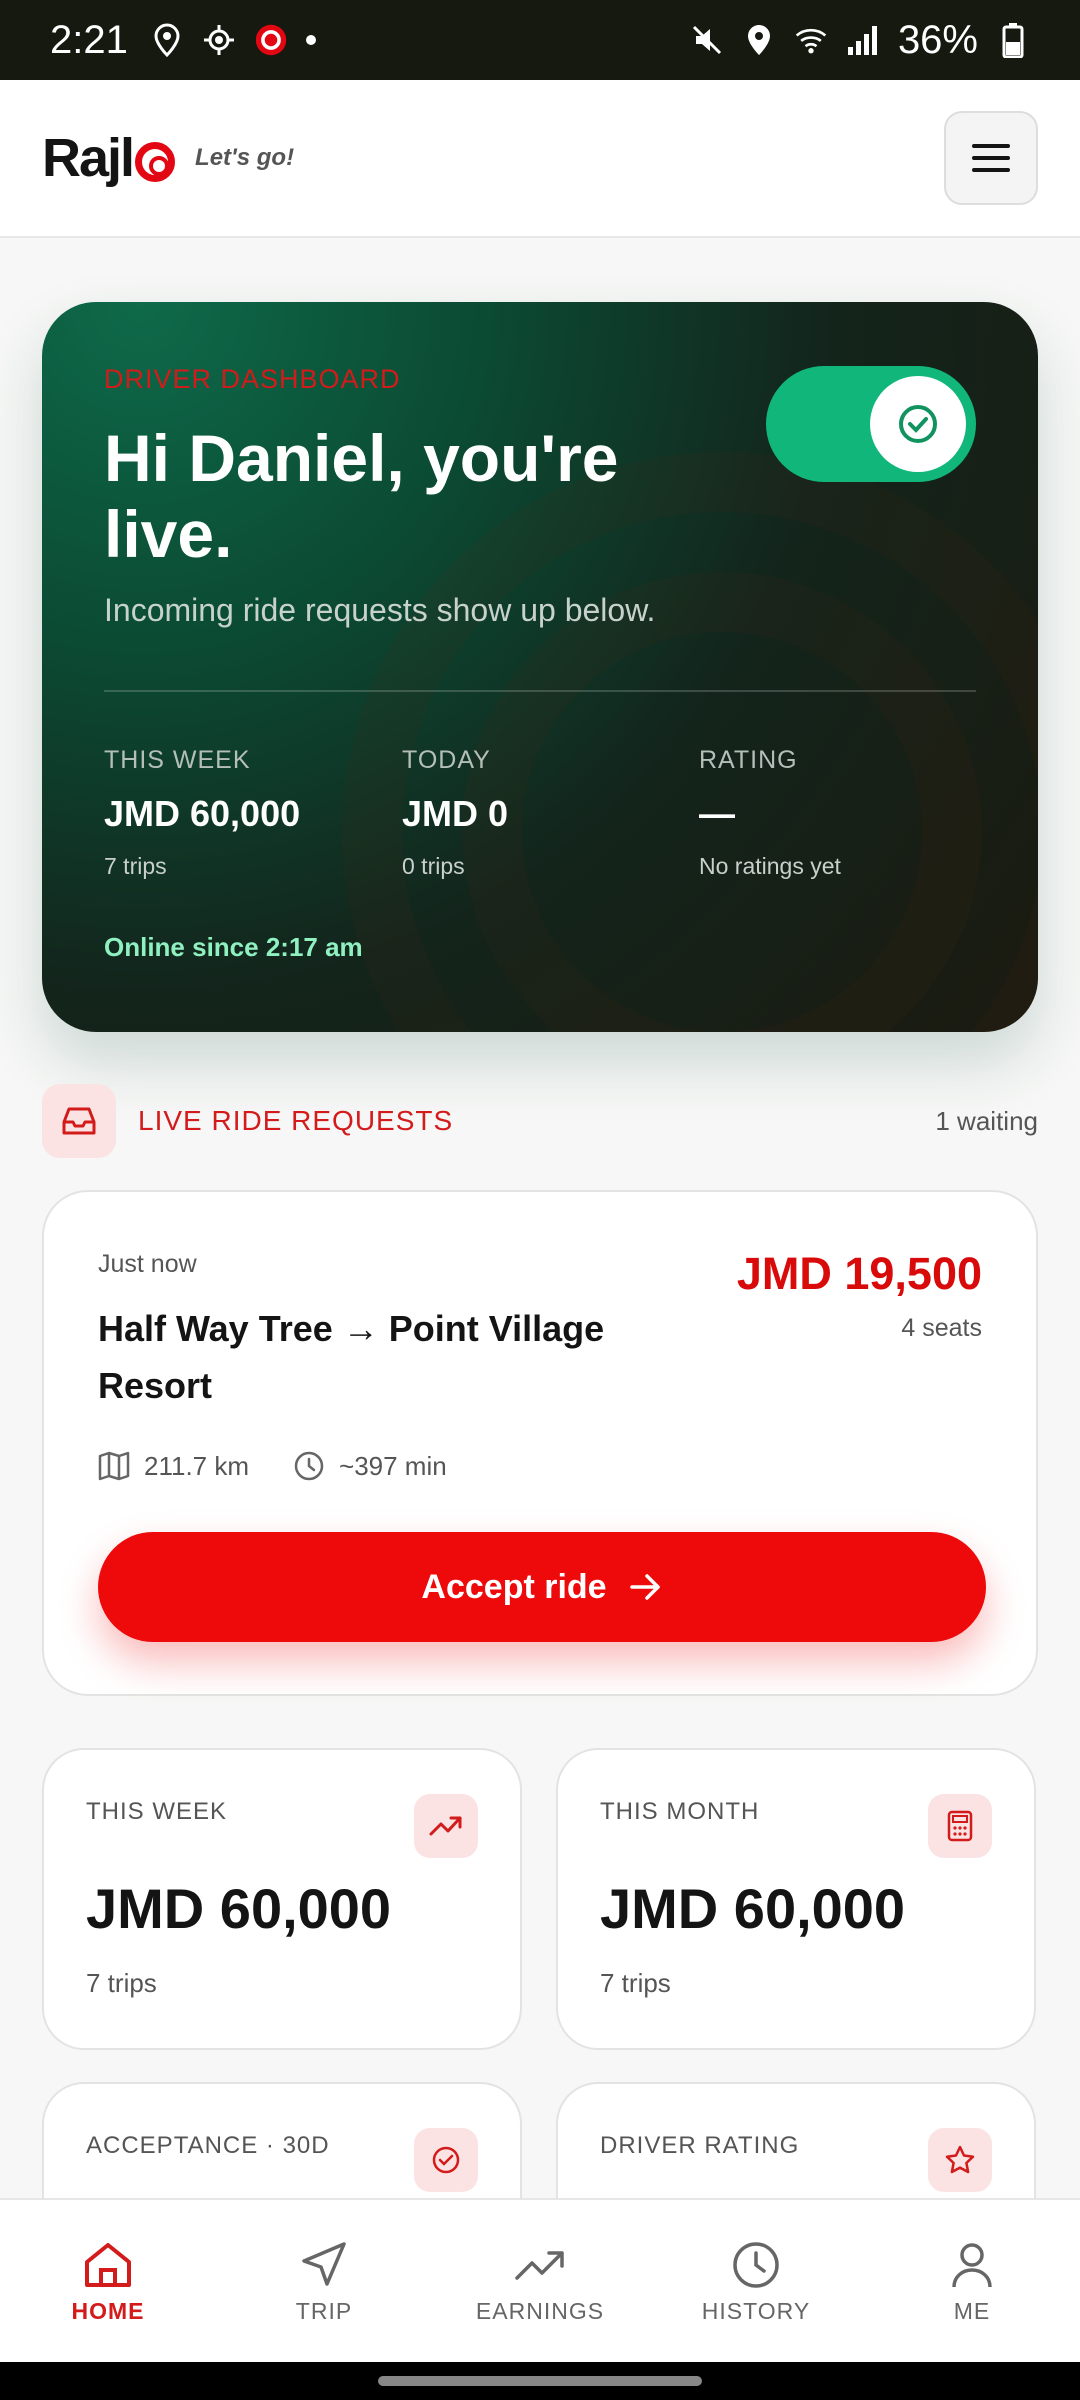  What do you see at coordinates (88, 158) in the screenshot?
I see `brand-name: Rajl` at bounding box center [88, 158].